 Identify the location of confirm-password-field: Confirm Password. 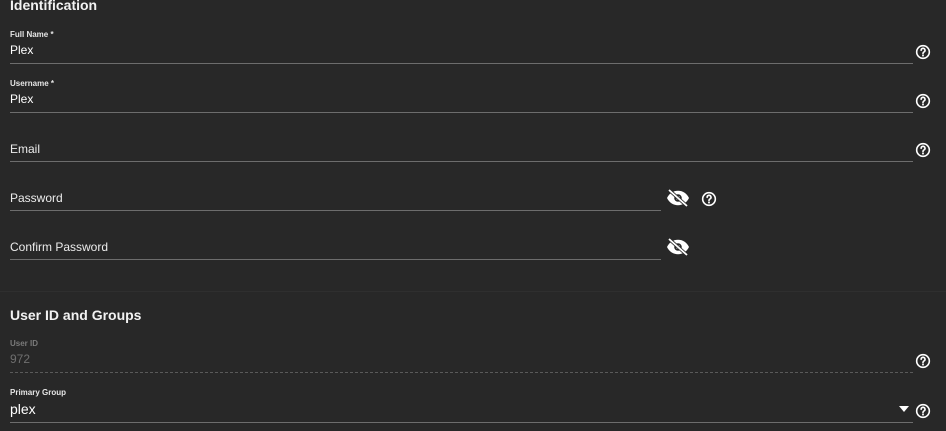
(335, 243).